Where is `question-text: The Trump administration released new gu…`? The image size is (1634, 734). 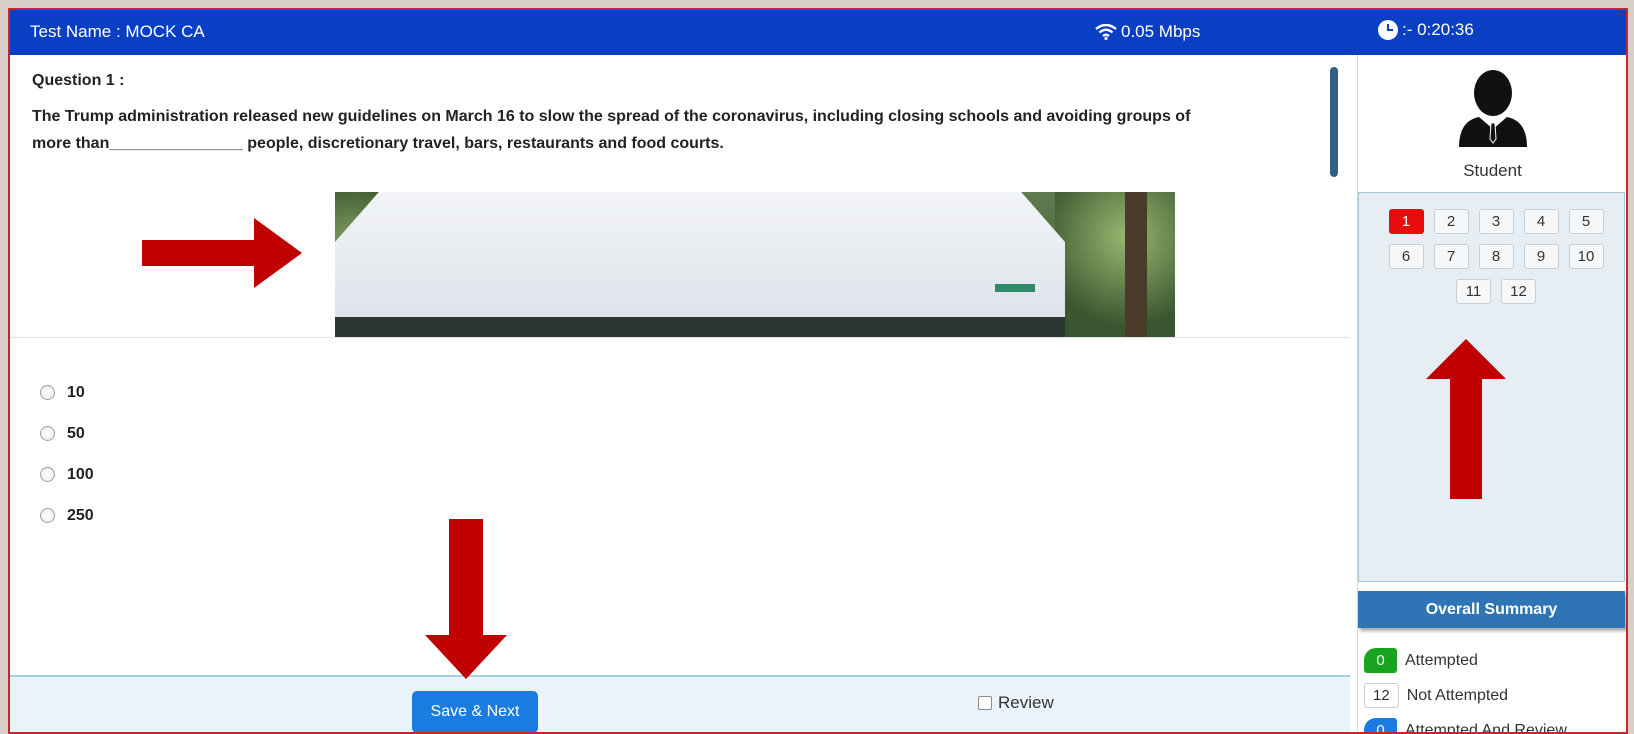 question-text: The Trump administration released new gu… is located at coordinates (612, 130).